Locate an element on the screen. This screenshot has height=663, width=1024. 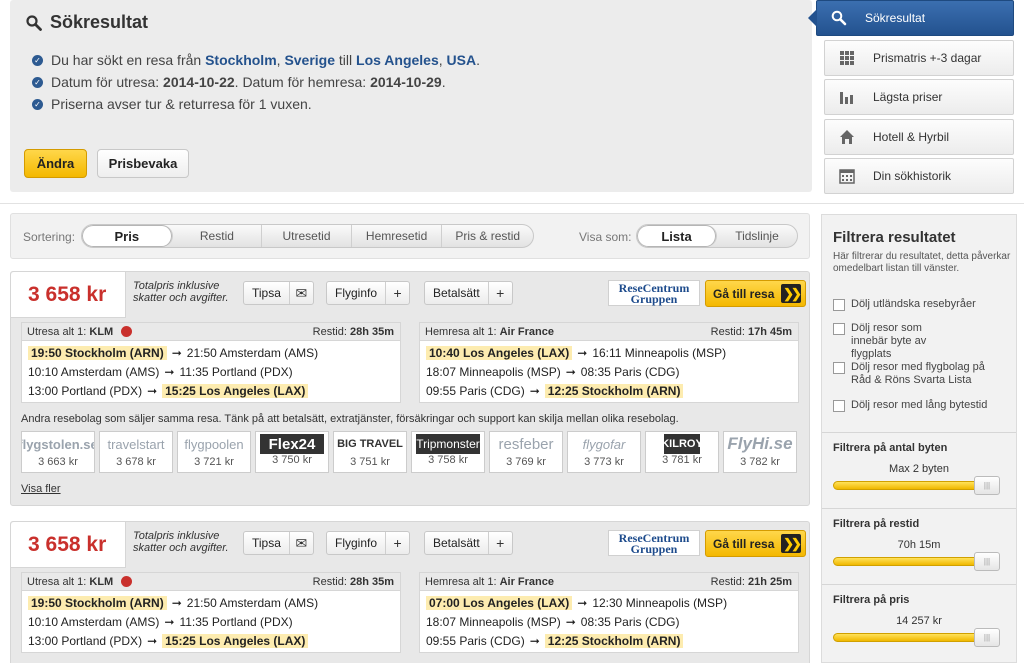
view-option-timeline: Tidslinje is located at coordinates (757, 236).